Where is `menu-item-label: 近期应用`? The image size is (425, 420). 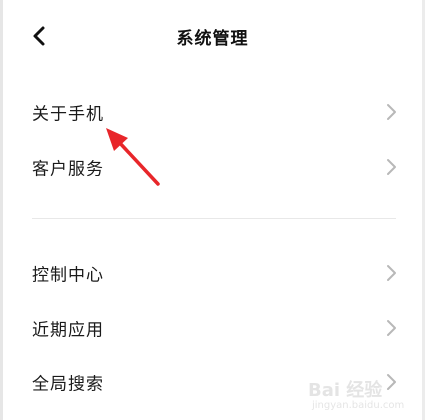
menu-item-label: 近期应用 is located at coordinates (68, 330).